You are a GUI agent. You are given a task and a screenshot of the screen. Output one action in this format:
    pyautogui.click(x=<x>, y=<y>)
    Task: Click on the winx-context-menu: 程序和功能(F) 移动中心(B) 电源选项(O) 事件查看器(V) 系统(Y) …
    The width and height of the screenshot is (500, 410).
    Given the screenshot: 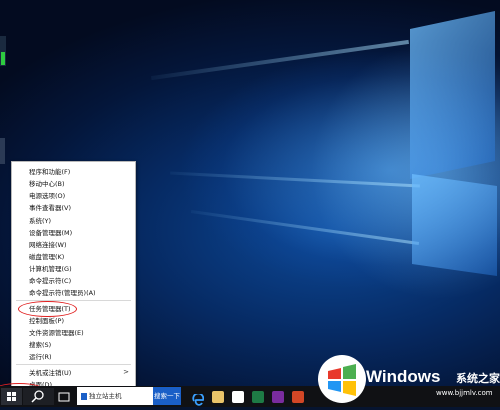 What is the action you would take?
    pyautogui.click(x=73, y=277)
    